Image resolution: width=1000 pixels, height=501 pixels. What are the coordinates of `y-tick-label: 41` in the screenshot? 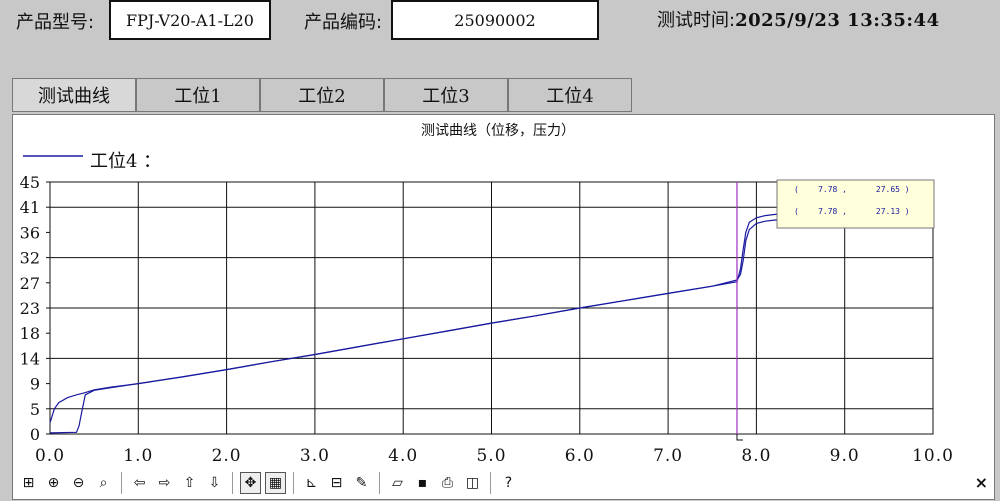 It's located at (30, 207).